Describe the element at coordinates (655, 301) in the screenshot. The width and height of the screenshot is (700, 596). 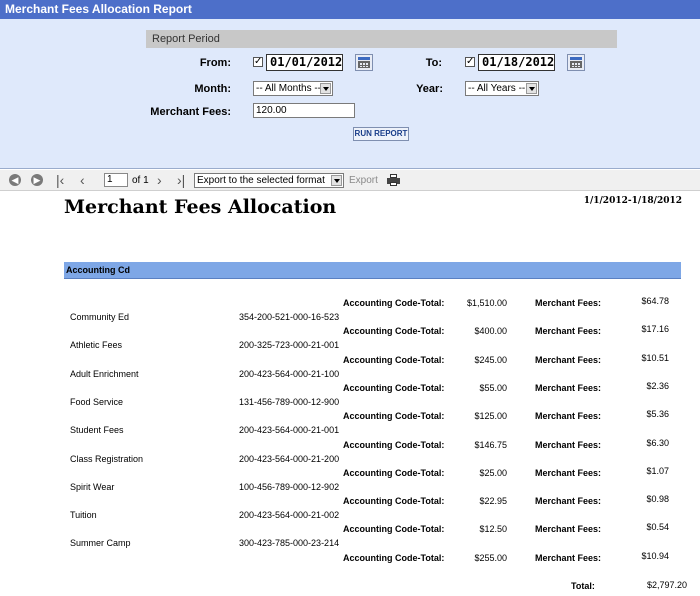
I see `merchant-fees-value: $64.78` at that location.